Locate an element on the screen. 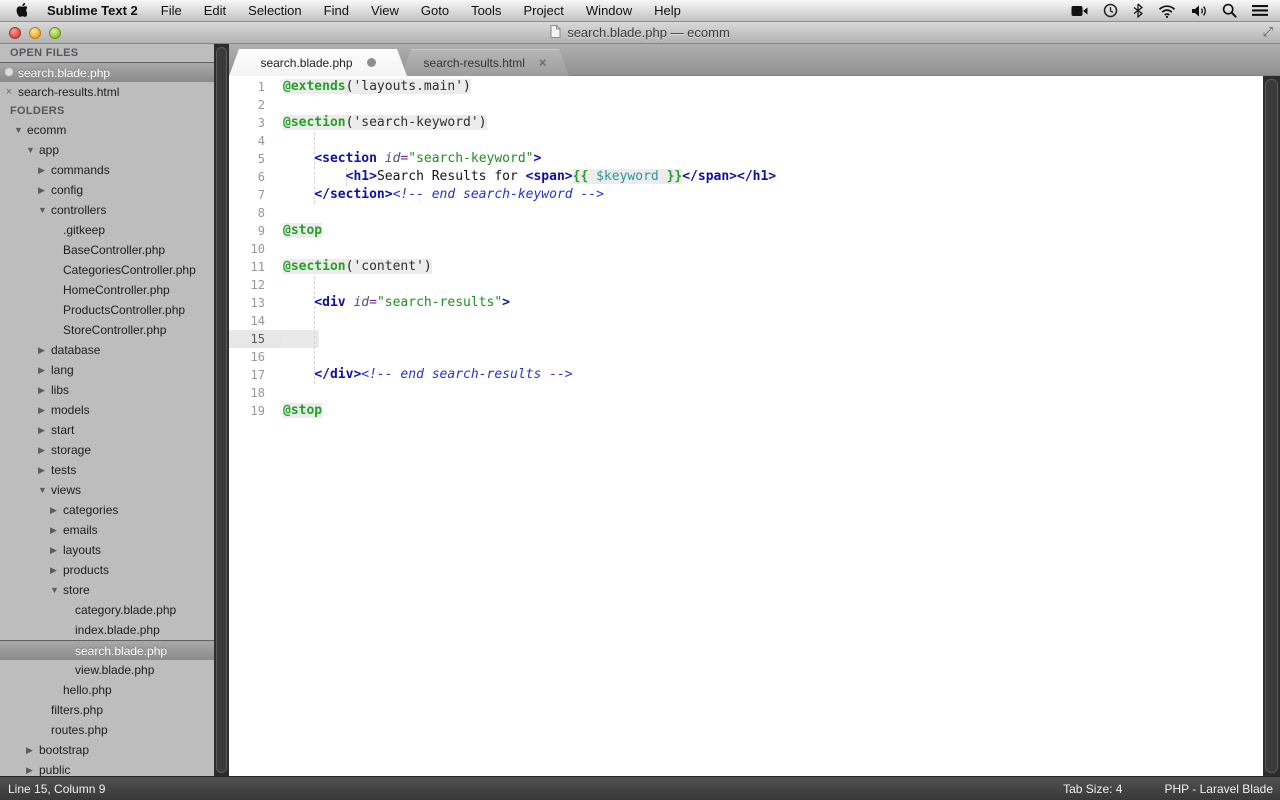 The image size is (1280, 800). tree-item-BaseController.php: BaseController.php is located at coordinates (107, 250).